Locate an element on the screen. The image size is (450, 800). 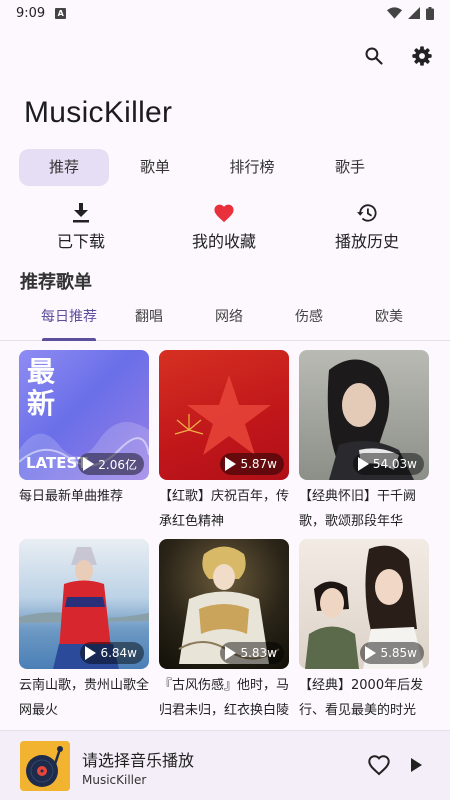
playlist-card: 5.83w 『古风伤感』他时，马归君未归，红衣换白陵 is located at coordinates (224, 631).